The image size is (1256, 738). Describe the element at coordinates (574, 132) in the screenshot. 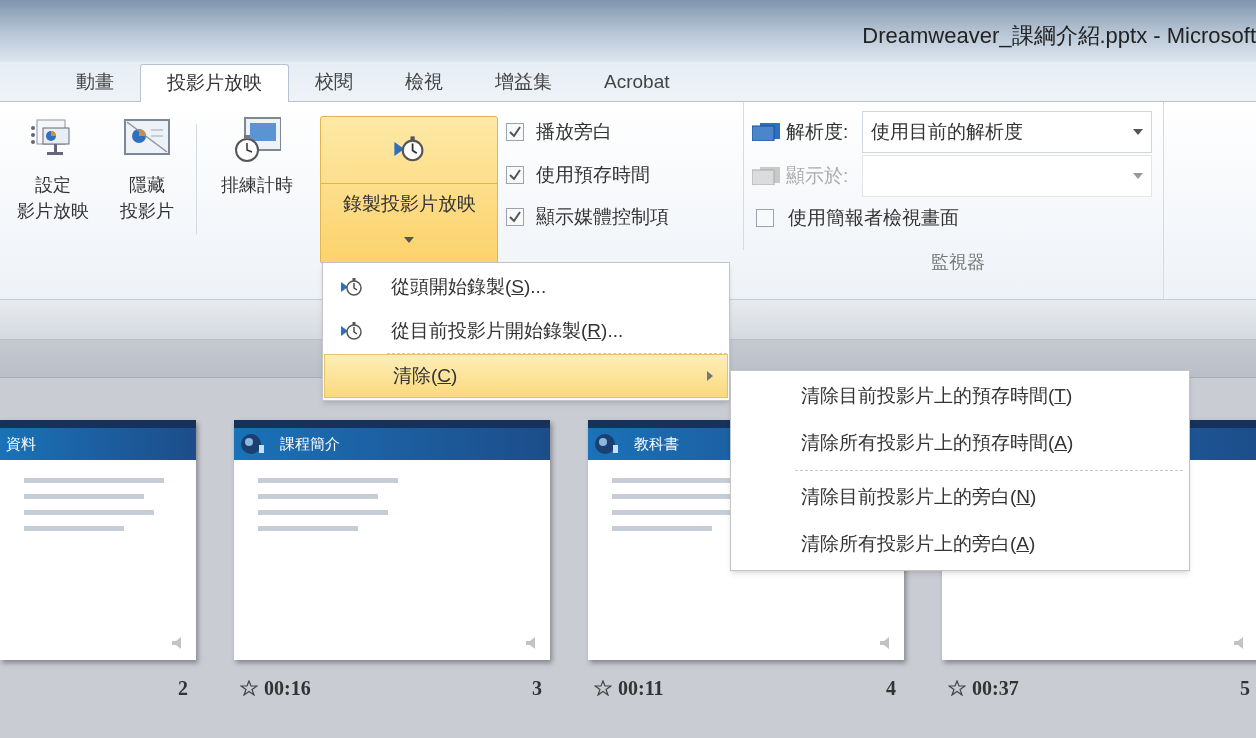

I see `checkbox-label: 播放旁白` at that location.